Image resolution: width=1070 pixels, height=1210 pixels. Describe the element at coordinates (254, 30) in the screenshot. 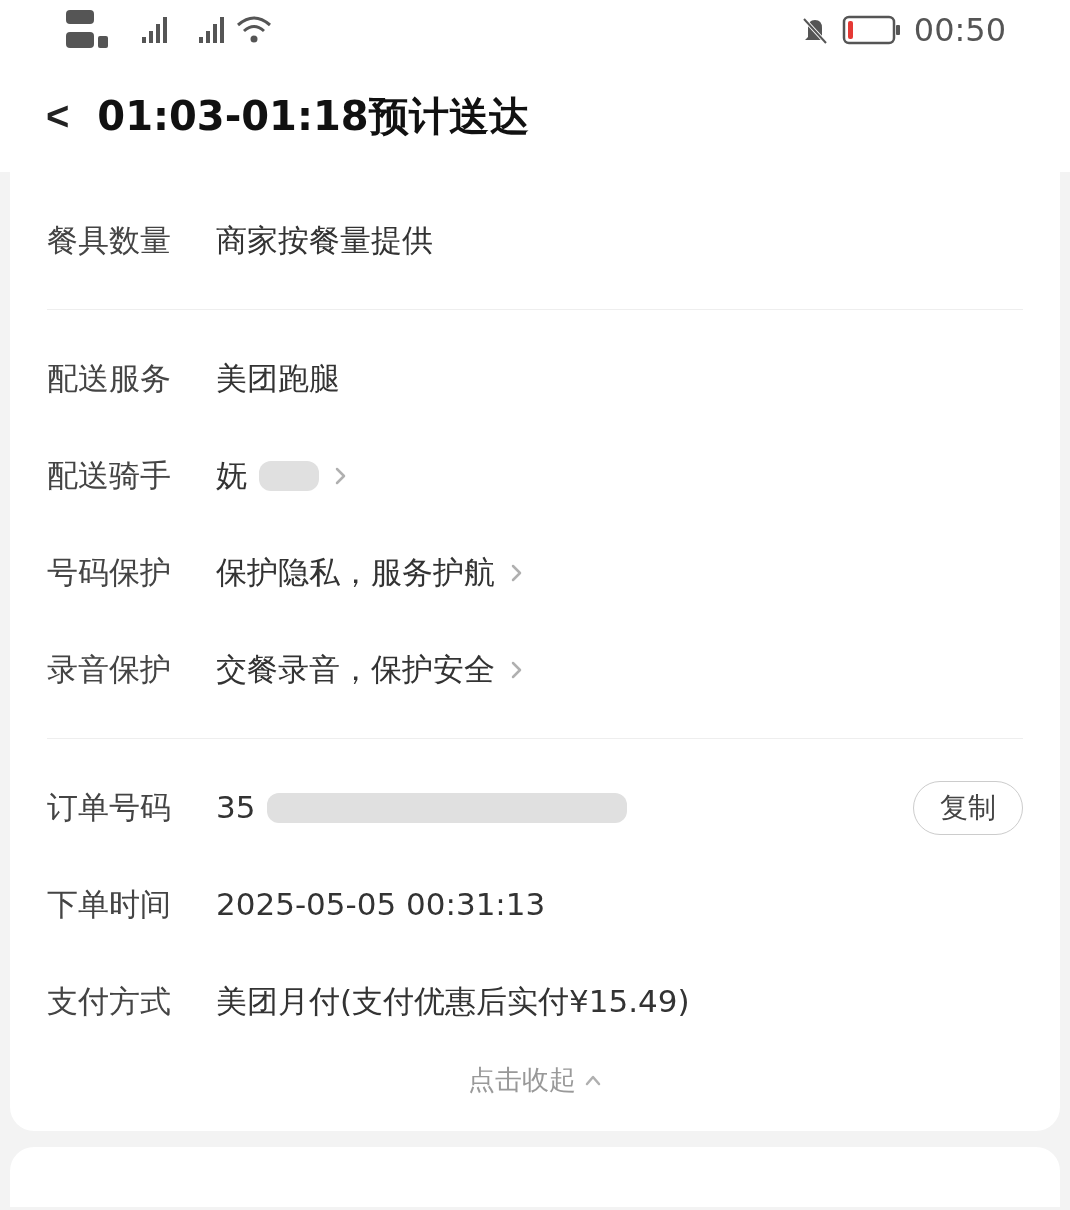

I see `wifi-icon` at that location.